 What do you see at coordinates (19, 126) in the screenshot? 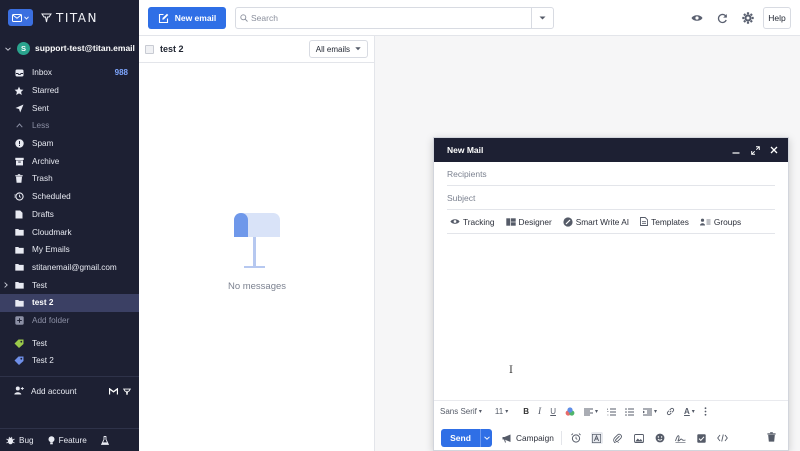
I see `chevron-up-icon` at bounding box center [19, 126].